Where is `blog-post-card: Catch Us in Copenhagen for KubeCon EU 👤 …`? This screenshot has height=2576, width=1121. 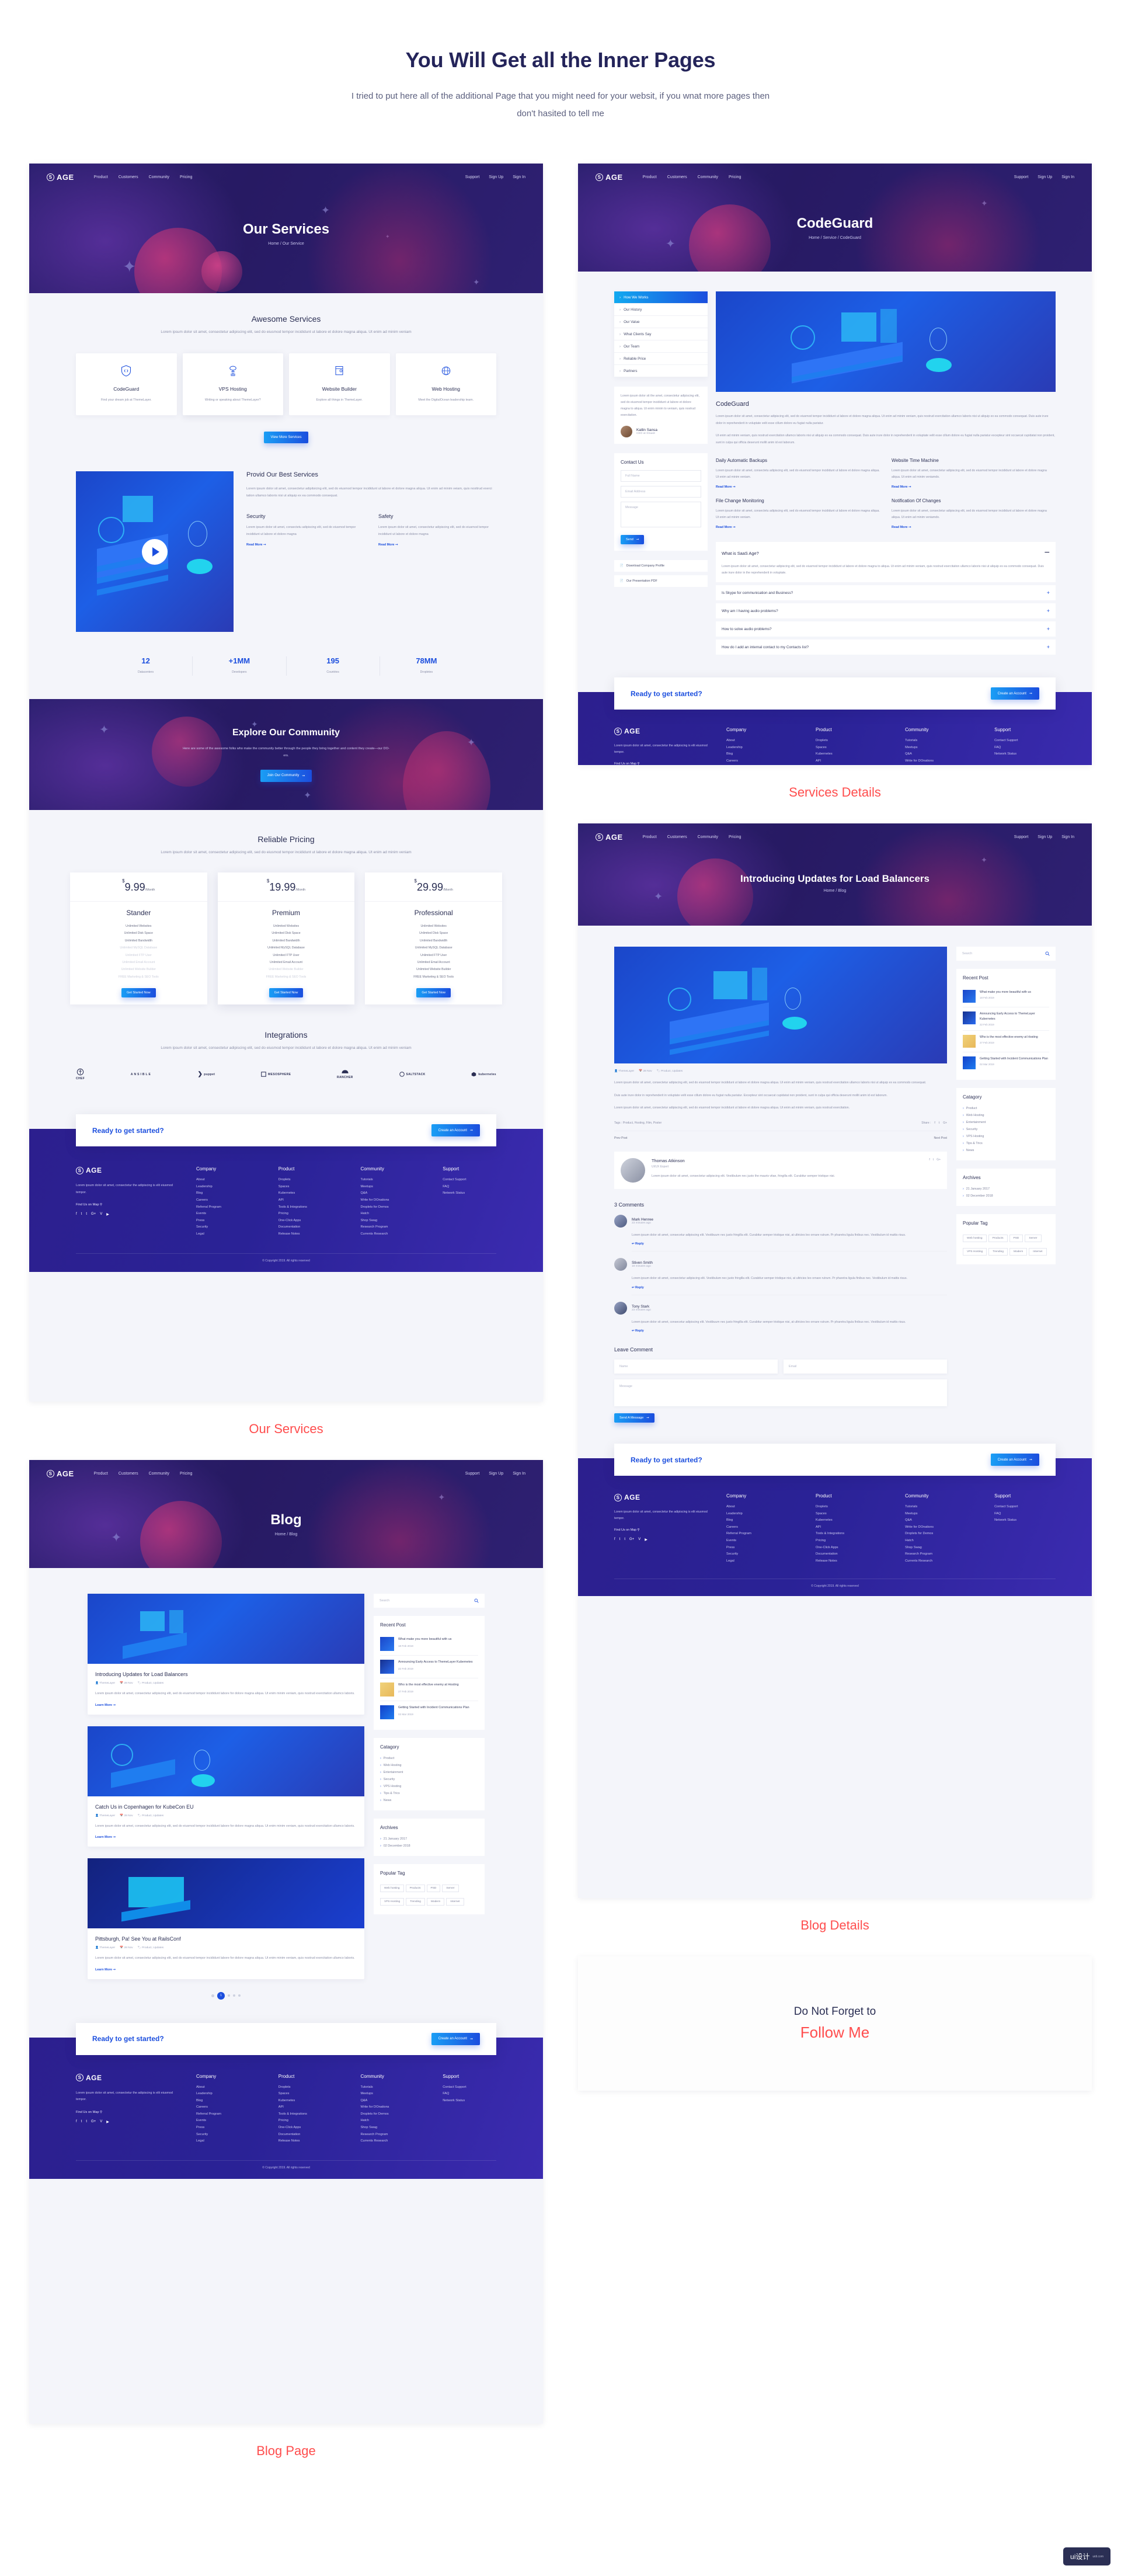 blog-post-card: Catch Us in Copenhagen for KubeCon EU 👤 … is located at coordinates (226, 1787).